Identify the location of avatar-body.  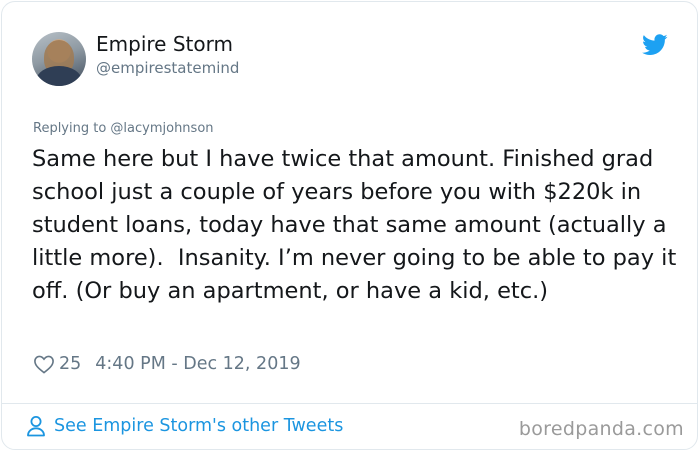
(59, 76).